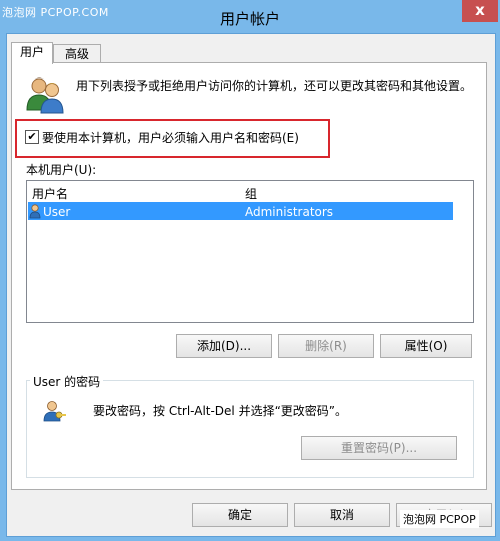 This screenshot has width=500, height=541. I want to click on password-group-title: User 的密码, so click(67, 381).